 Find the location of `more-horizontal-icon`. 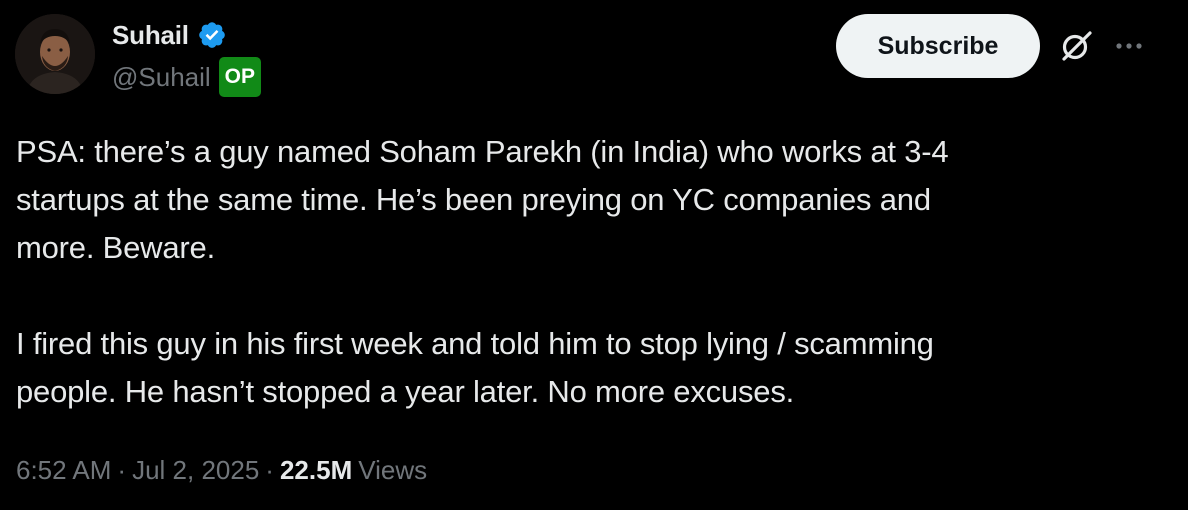

more-horizontal-icon is located at coordinates (1129, 46).